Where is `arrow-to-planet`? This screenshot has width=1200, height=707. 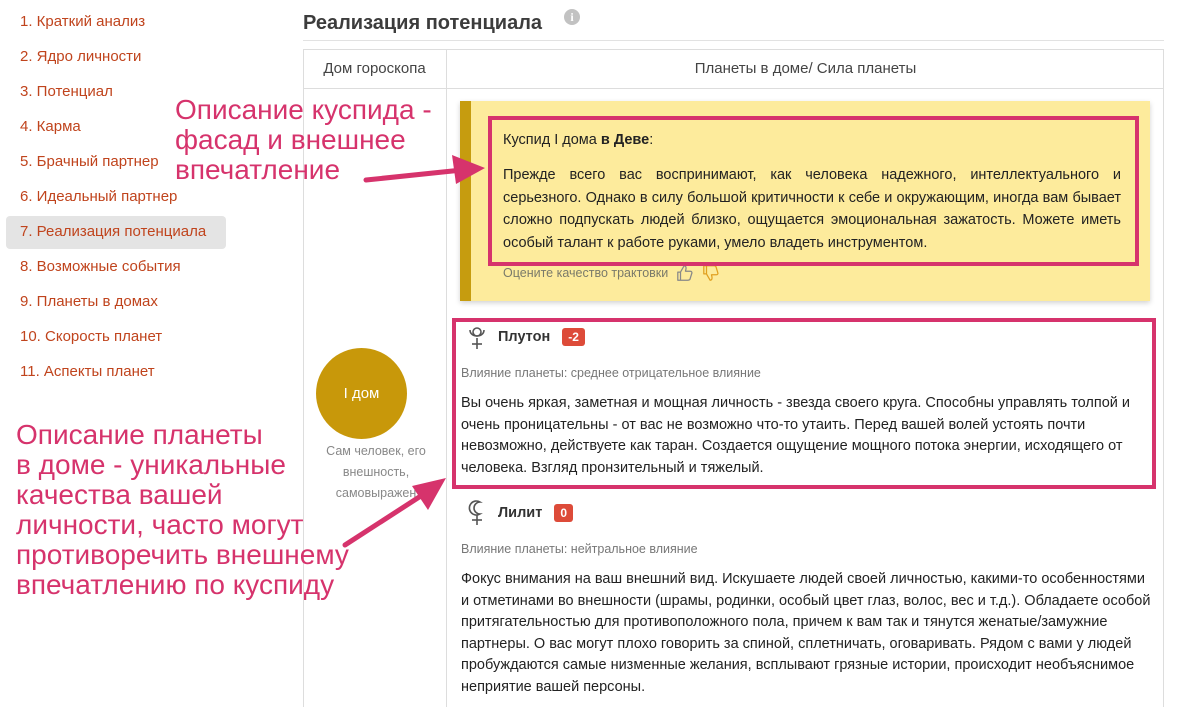 arrow-to-planet is located at coordinates (386, 518).